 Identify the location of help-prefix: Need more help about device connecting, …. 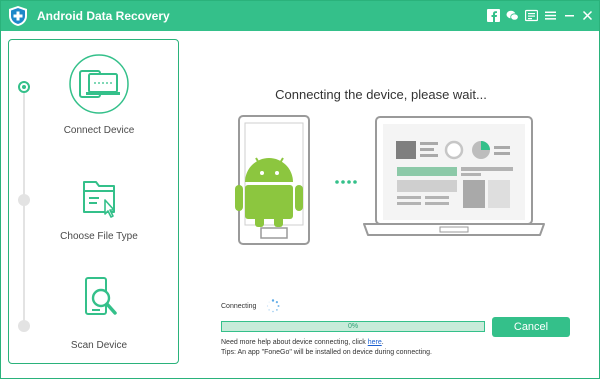
(294, 342).